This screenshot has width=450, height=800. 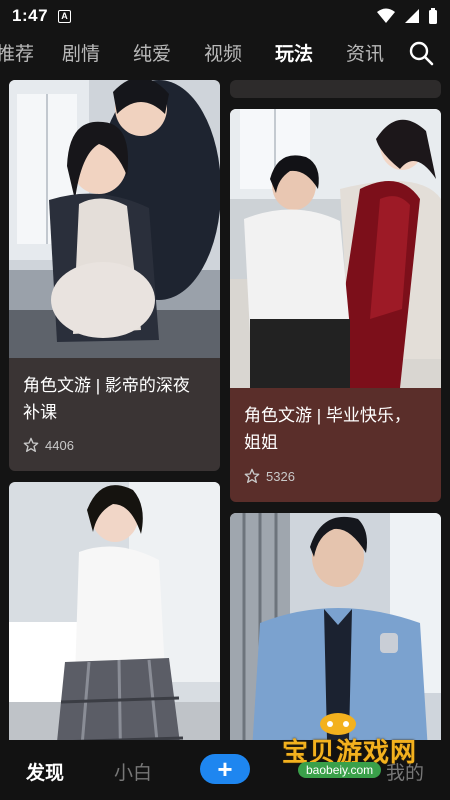 I want to click on search-icon, so click(x=421, y=53).